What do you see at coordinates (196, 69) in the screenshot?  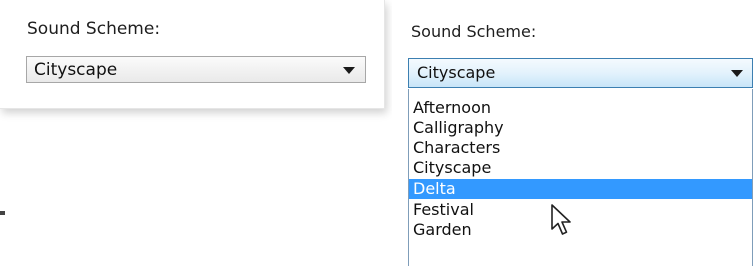 I see `sound-scheme-select: Cityscape` at bounding box center [196, 69].